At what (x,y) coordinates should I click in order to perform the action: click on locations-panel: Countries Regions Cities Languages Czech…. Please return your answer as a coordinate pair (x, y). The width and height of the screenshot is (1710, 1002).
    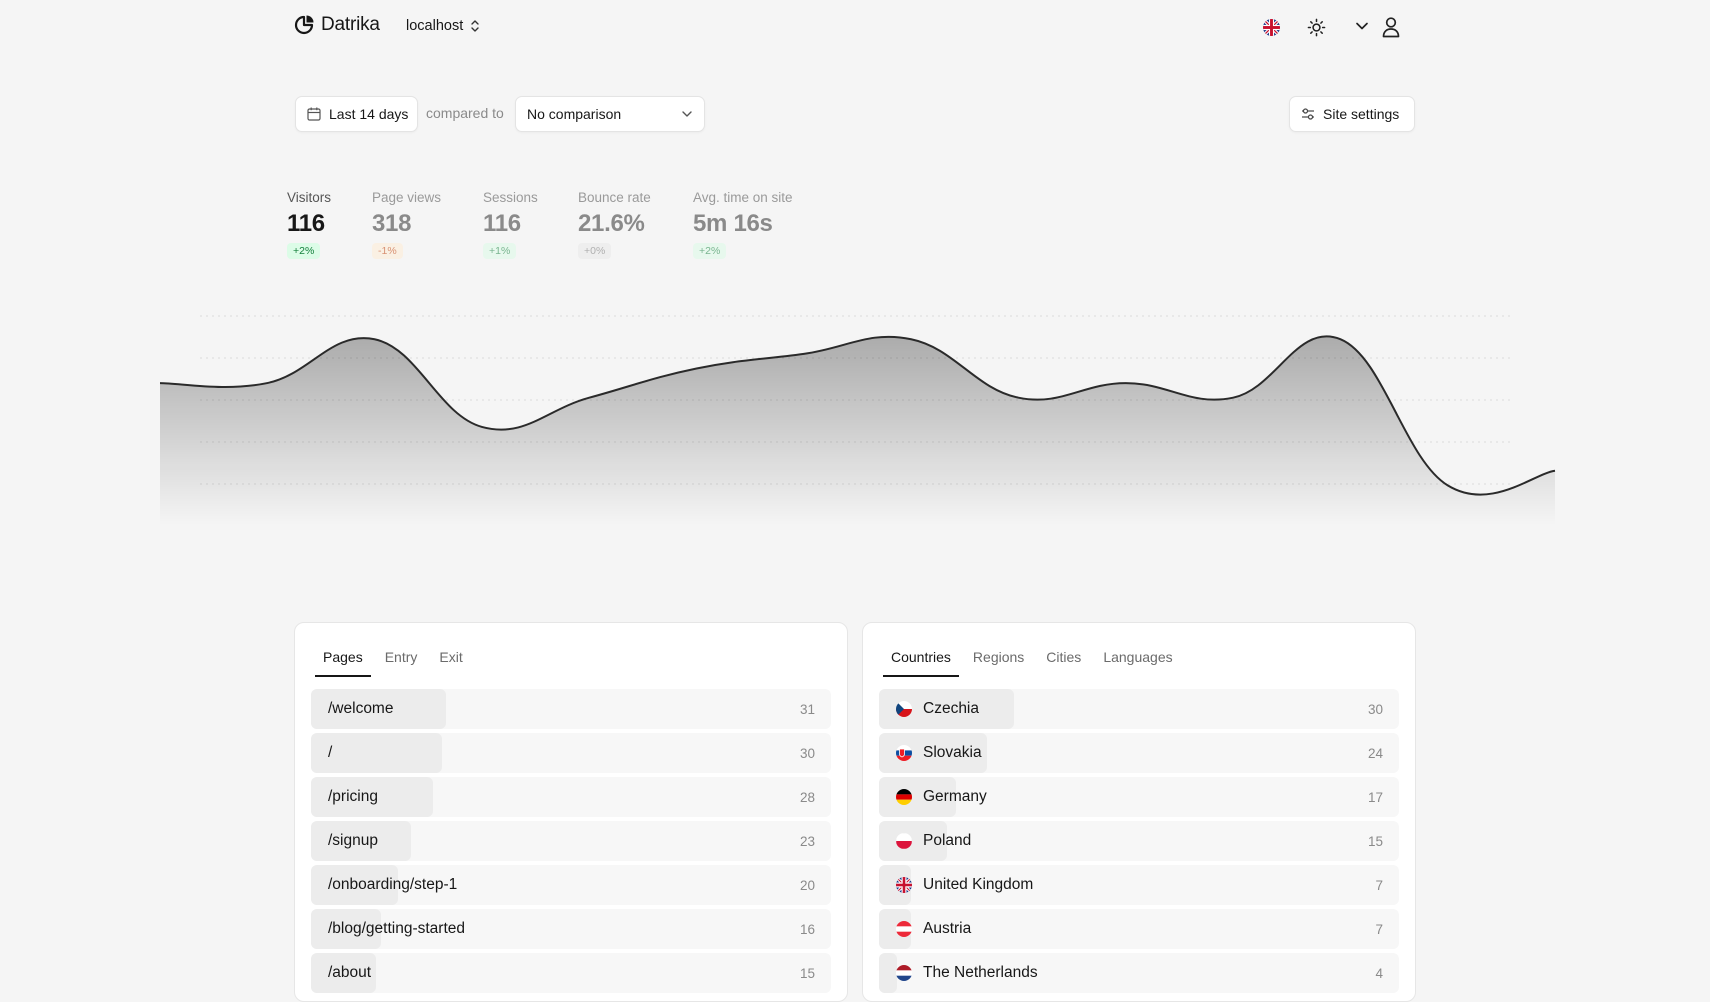
    Looking at the image, I should click on (1139, 812).